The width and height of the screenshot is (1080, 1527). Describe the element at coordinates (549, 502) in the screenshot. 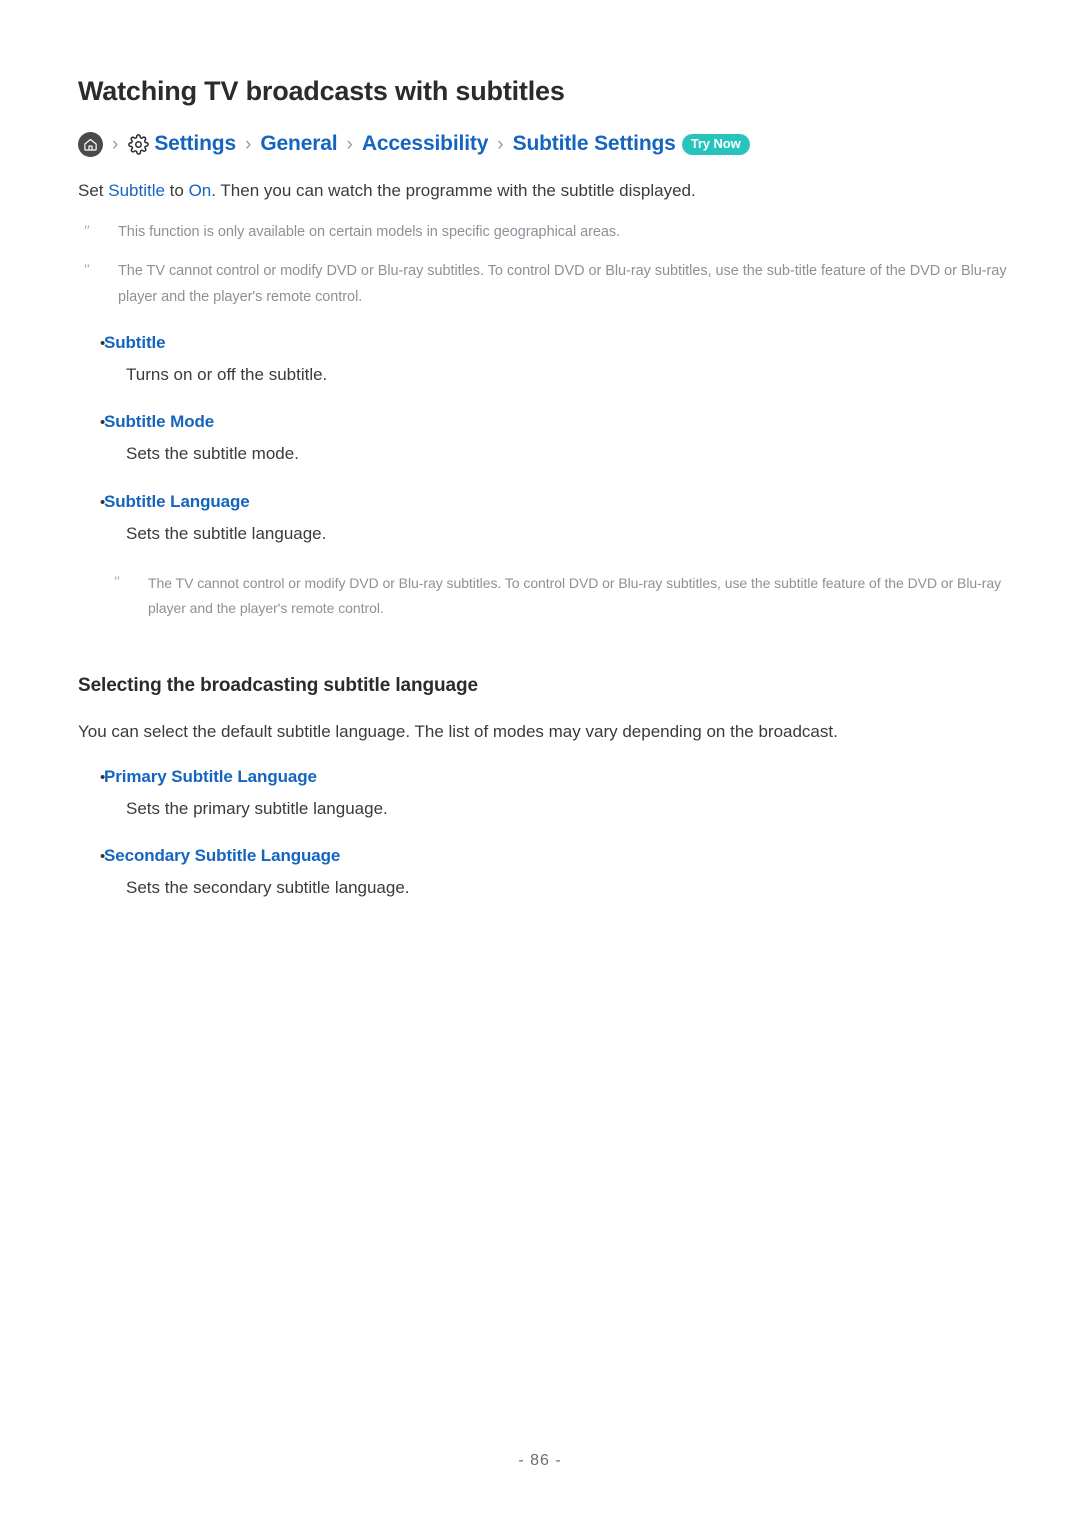

I see `list-item-header: • Subtitle Language` at that location.